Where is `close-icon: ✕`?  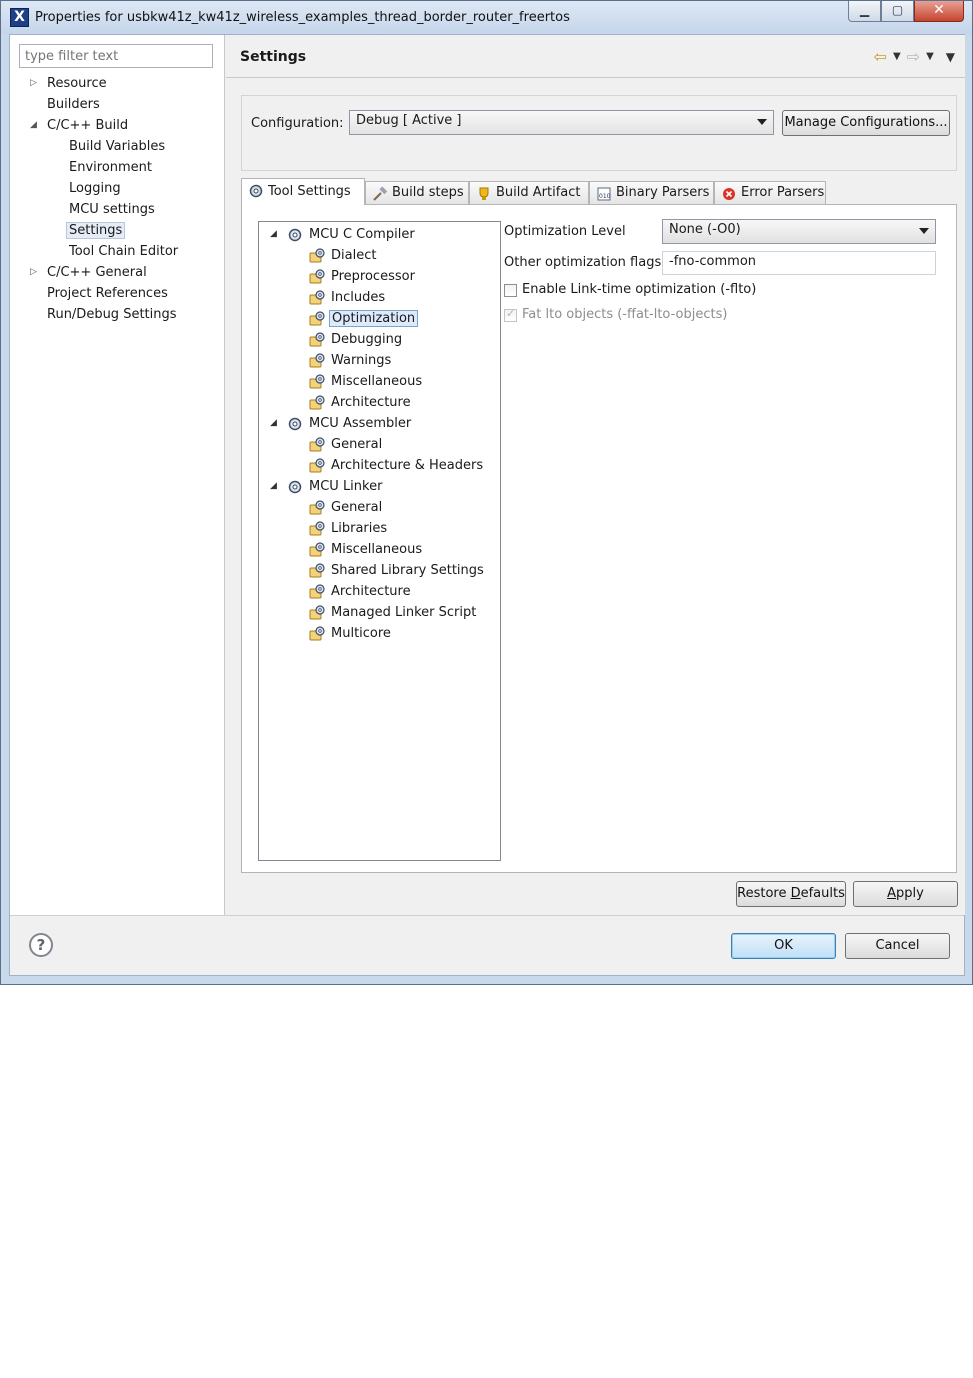 close-icon: ✕ is located at coordinates (939, 10).